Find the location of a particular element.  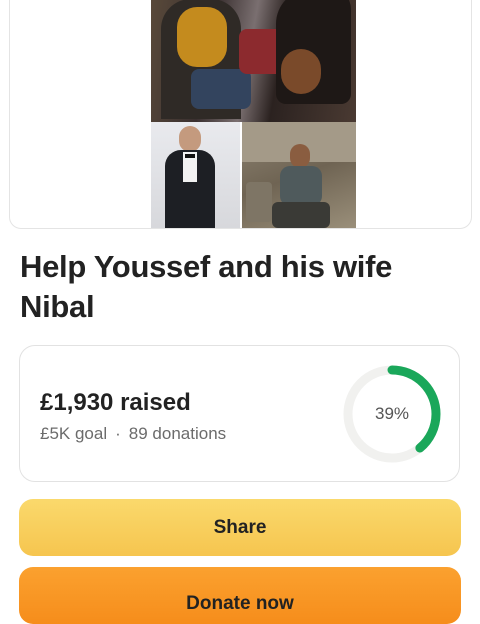

donation-count: 89 donations is located at coordinates (177, 433).